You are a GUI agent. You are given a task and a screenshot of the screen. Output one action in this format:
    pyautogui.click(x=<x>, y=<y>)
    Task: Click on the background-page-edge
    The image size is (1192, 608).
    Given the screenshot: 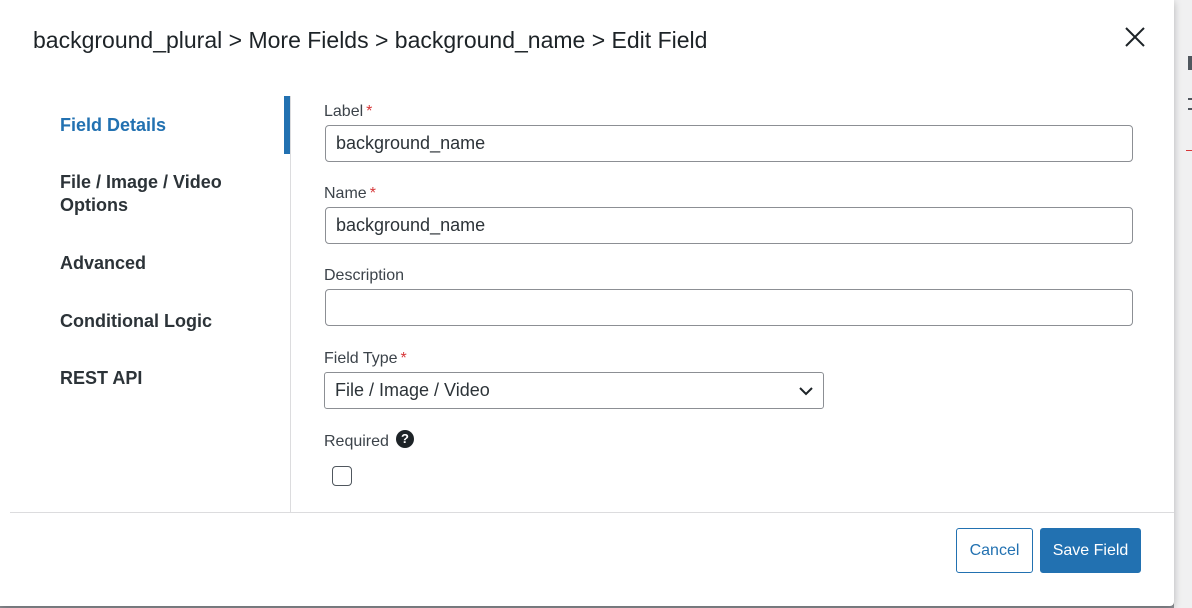 What is the action you would take?
    pyautogui.click(x=1183, y=304)
    